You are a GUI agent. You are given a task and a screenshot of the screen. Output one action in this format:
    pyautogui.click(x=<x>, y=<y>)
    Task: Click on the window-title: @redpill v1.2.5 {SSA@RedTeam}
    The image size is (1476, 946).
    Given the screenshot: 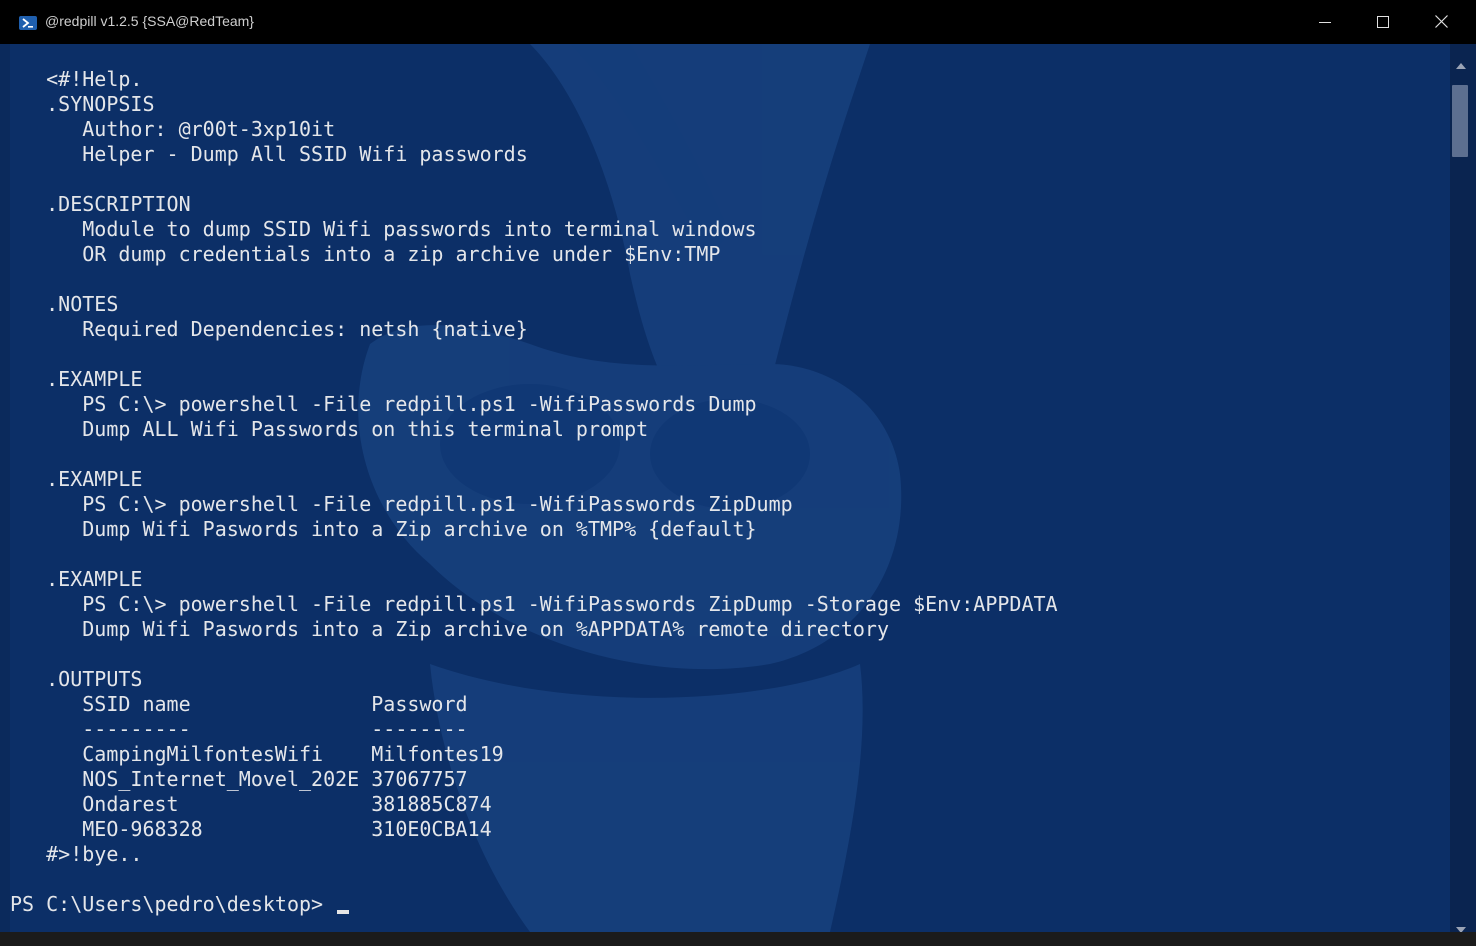 What is the action you would take?
    pyautogui.click(x=149, y=21)
    